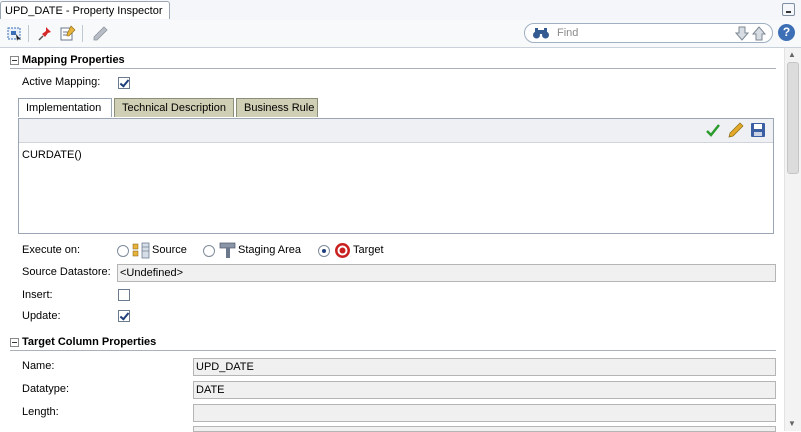 This screenshot has width=801, height=432. What do you see at coordinates (392, 343) in the screenshot?
I see `target-column-properties-header: Target Column Properties` at bounding box center [392, 343].